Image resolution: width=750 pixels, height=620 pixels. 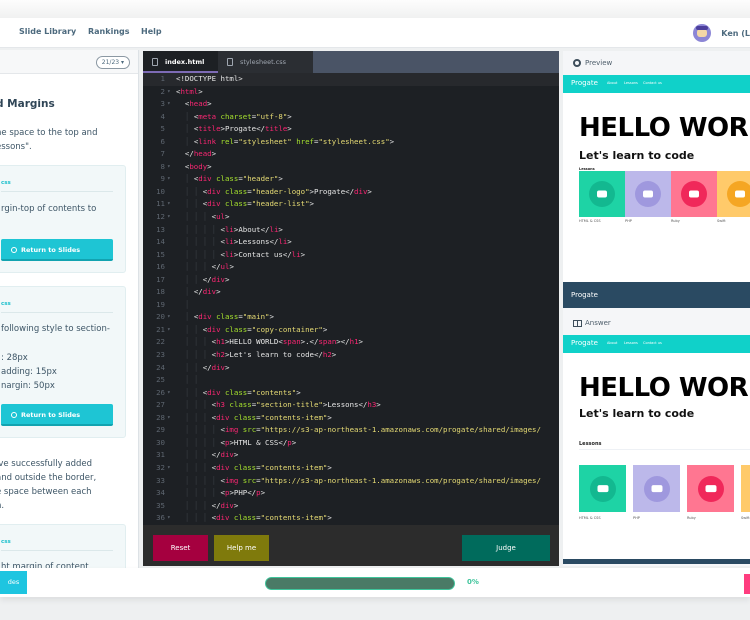 What do you see at coordinates (57, 550) in the screenshot?
I see `divider` at bounding box center [57, 550].